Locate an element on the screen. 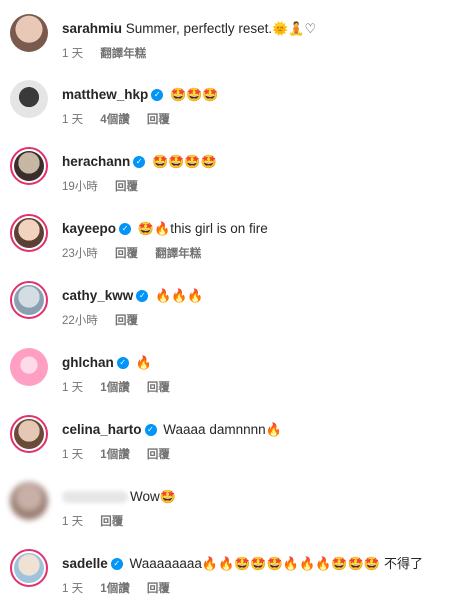  comment-text: Wow is located at coordinates (145, 496).